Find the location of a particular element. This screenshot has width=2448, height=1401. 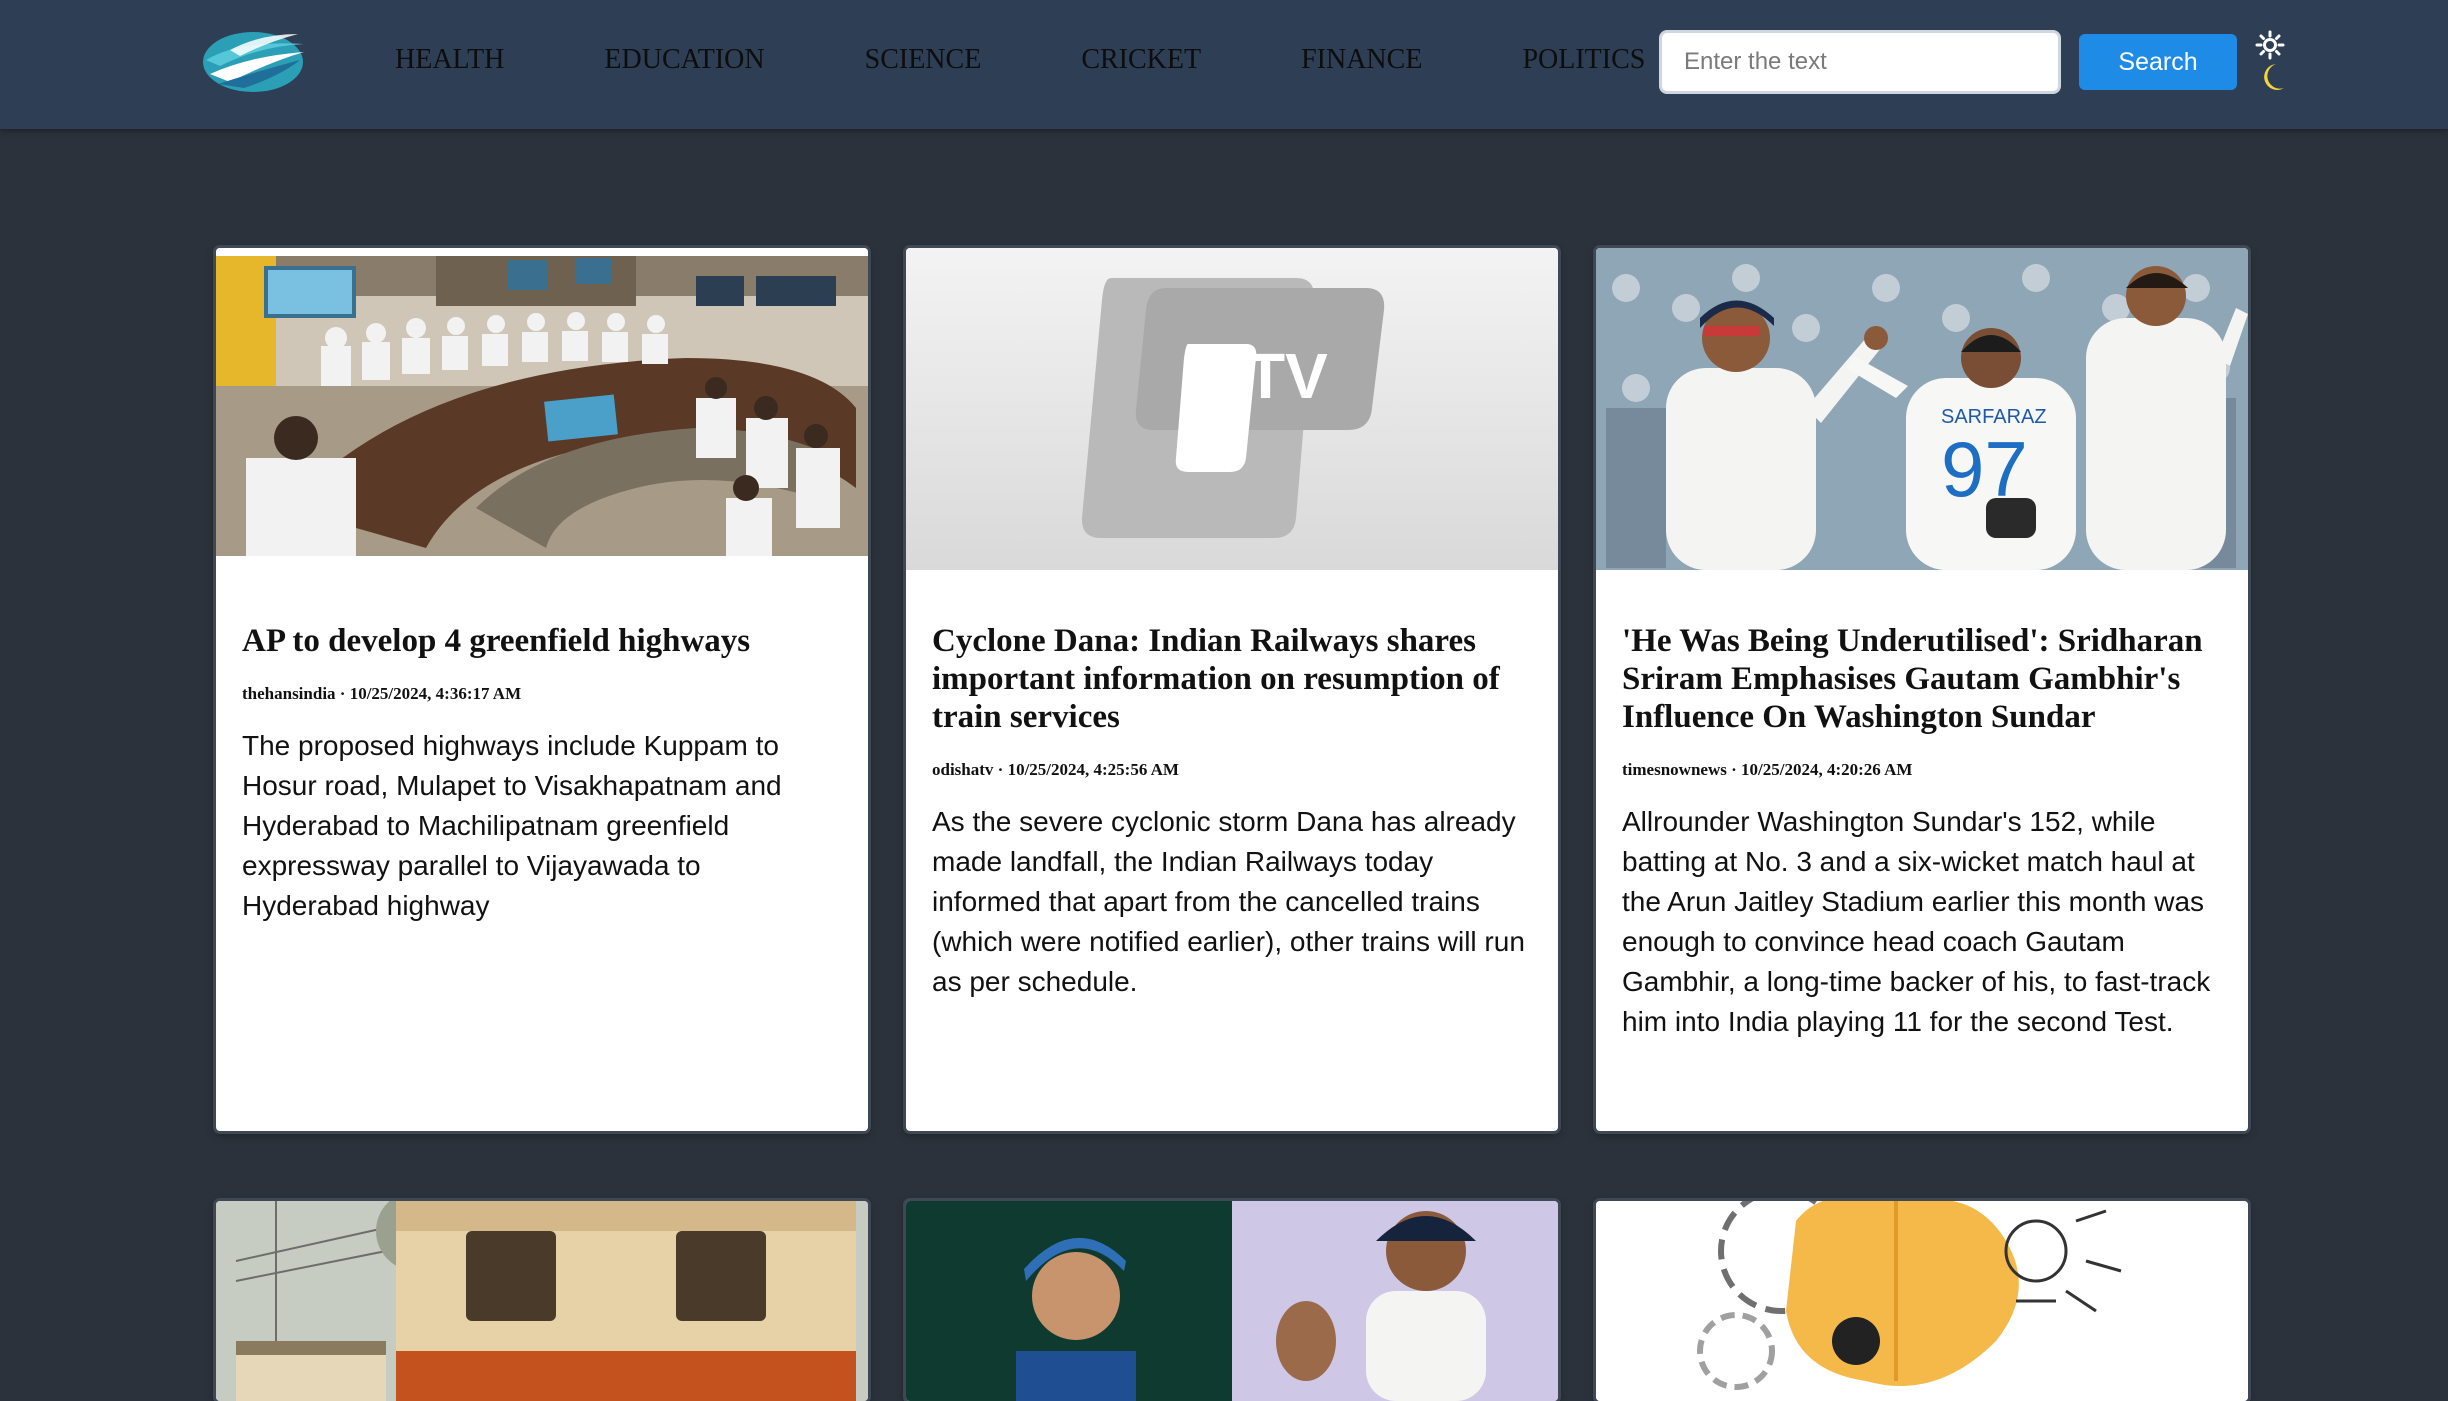

article-image-gambhir-sundar is located at coordinates (1232, 1301).